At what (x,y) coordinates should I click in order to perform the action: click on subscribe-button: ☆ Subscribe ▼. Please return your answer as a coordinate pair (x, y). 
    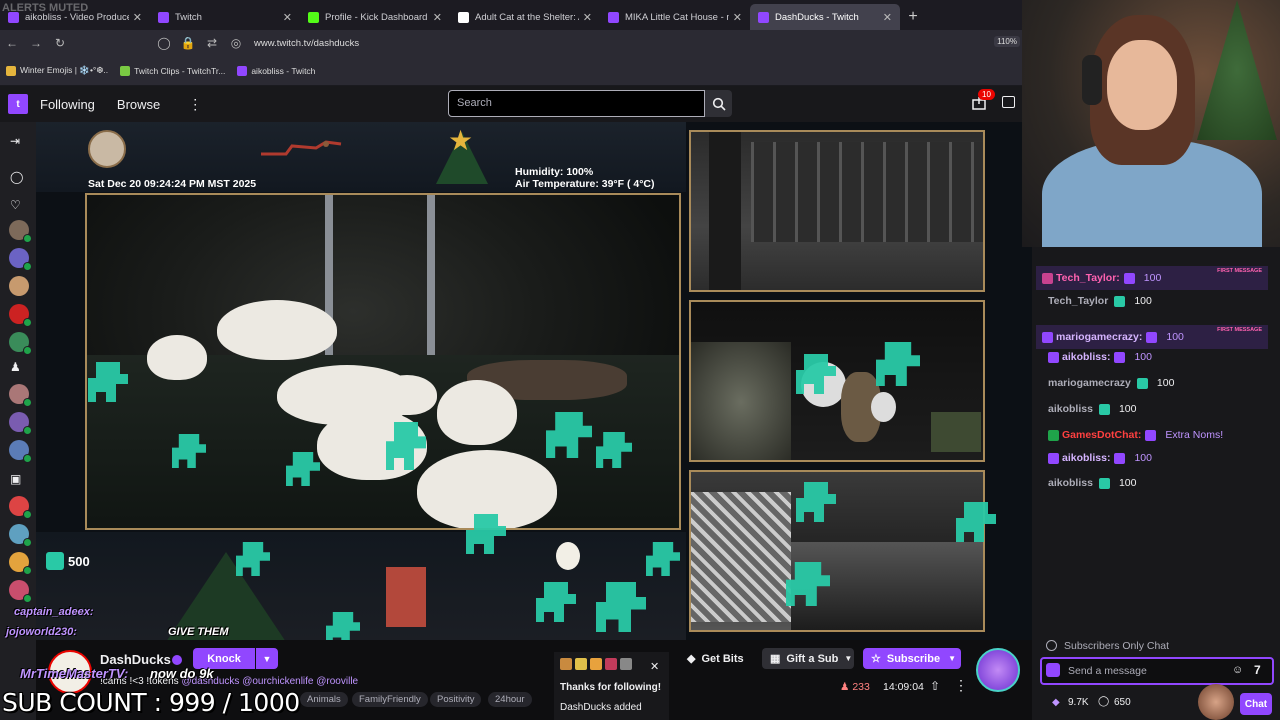
    Looking at the image, I should click on (912, 658).